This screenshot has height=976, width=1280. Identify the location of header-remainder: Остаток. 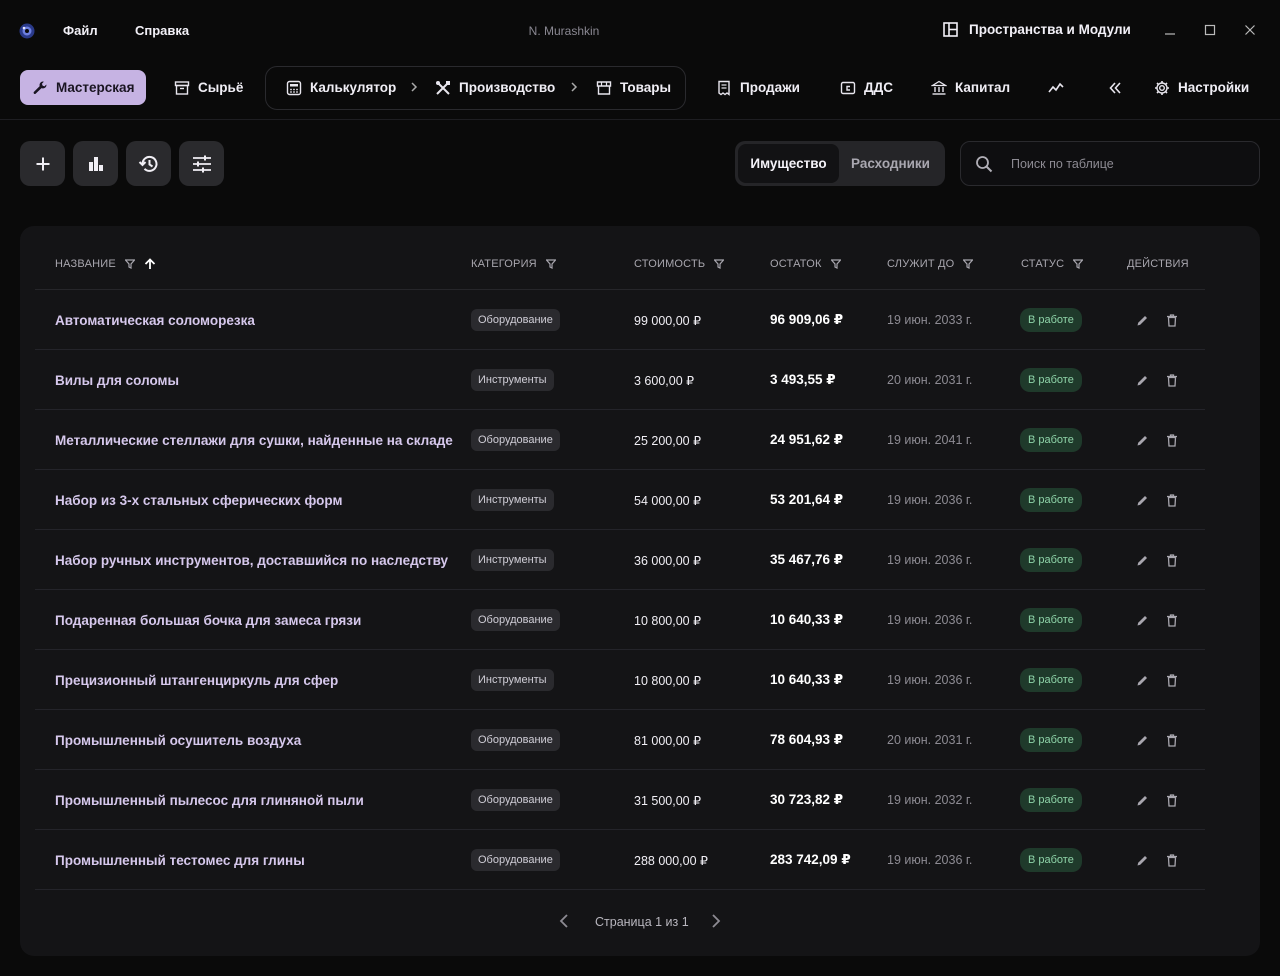
(805, 264).